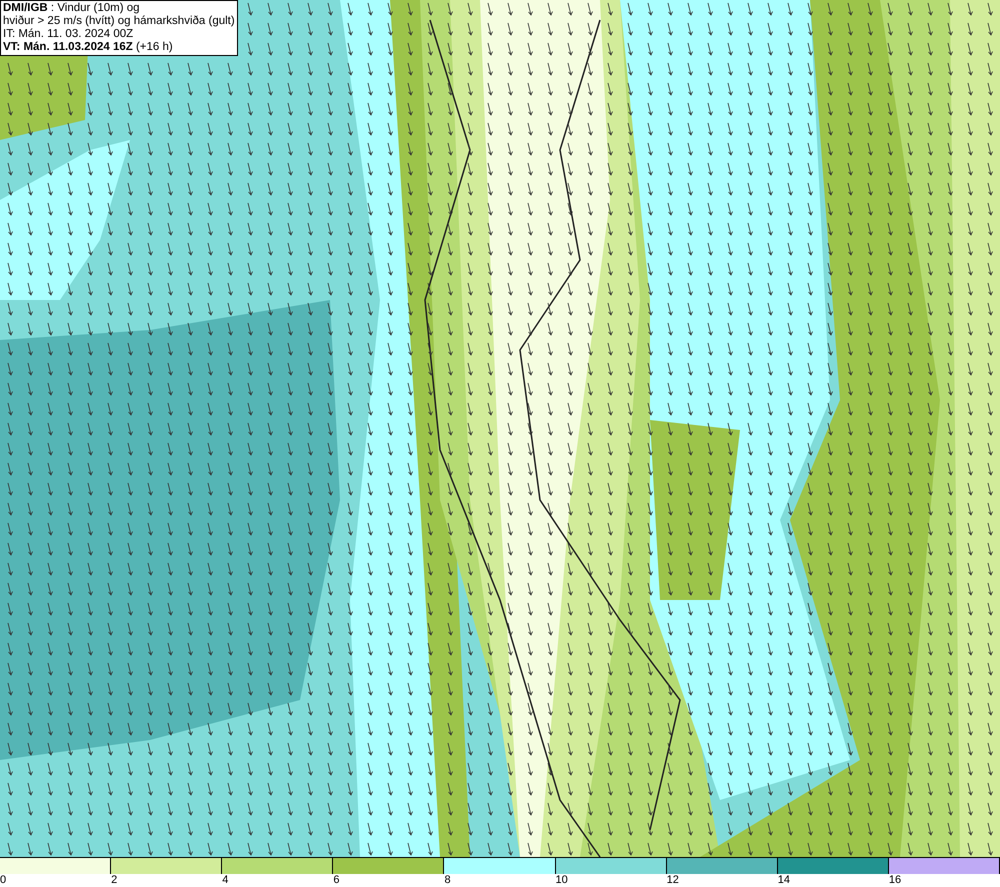 The image size is (1000, 887). Describe the element at coordinates (114, 880) in the screenshot. I see `legend-label: 2` at that location.